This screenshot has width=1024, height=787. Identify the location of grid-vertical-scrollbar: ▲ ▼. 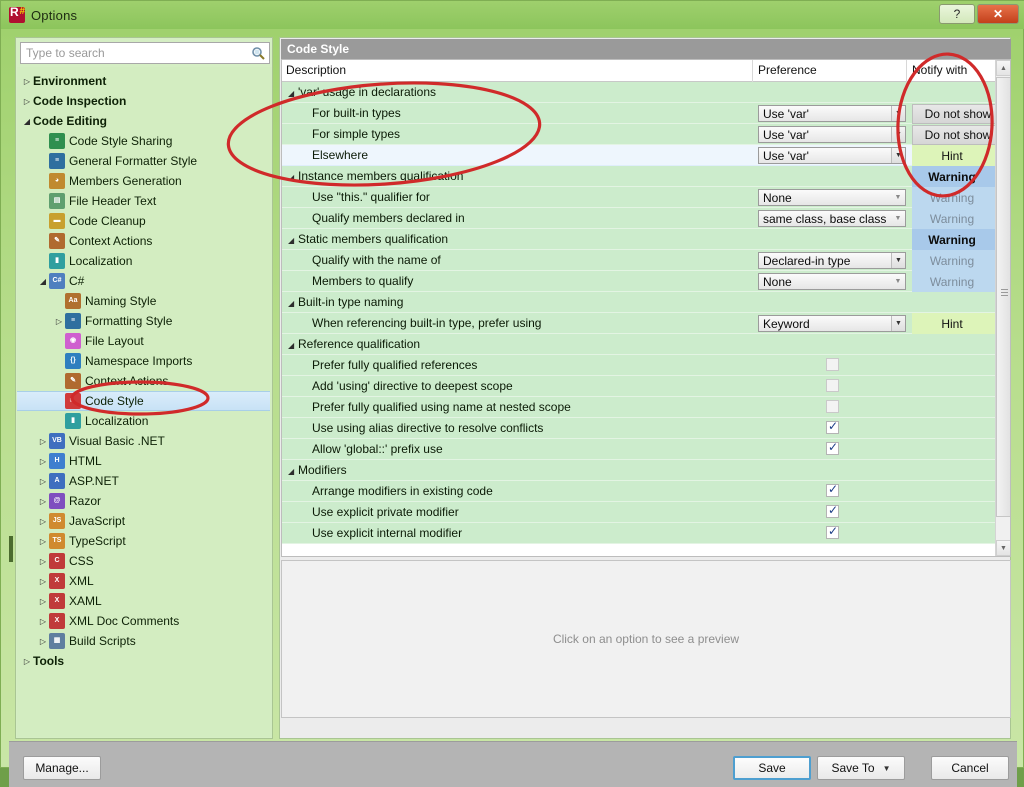
(1002, 308).